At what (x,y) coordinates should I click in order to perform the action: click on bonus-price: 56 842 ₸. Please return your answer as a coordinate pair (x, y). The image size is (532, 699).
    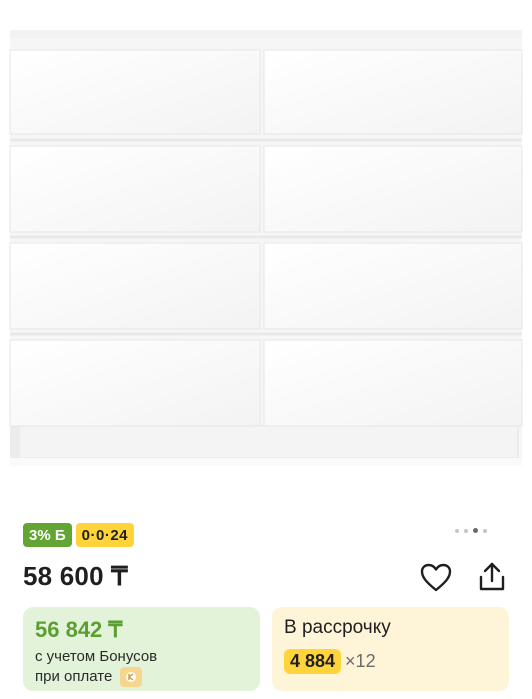
    Looking at the image, I should click on (79, 629).